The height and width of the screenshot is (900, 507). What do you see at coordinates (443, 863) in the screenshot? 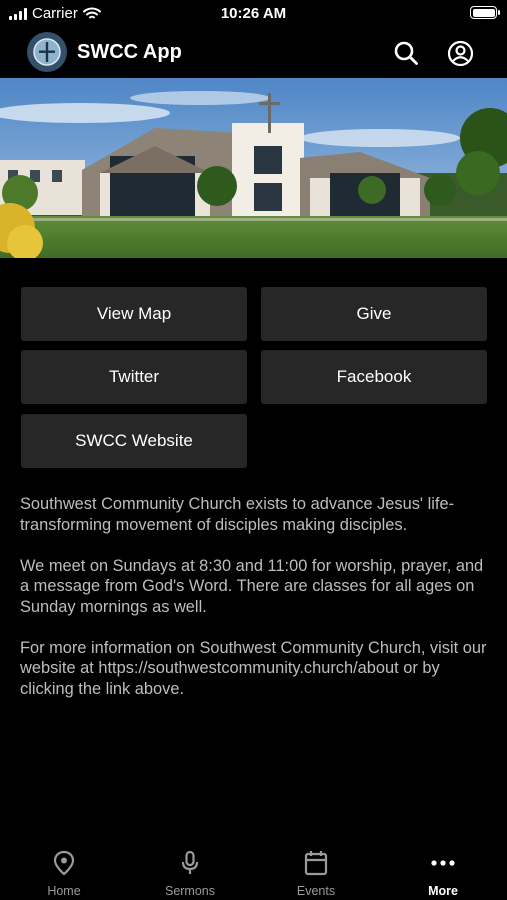
I see `more-dots-icon` at bounding box center [443, 863].